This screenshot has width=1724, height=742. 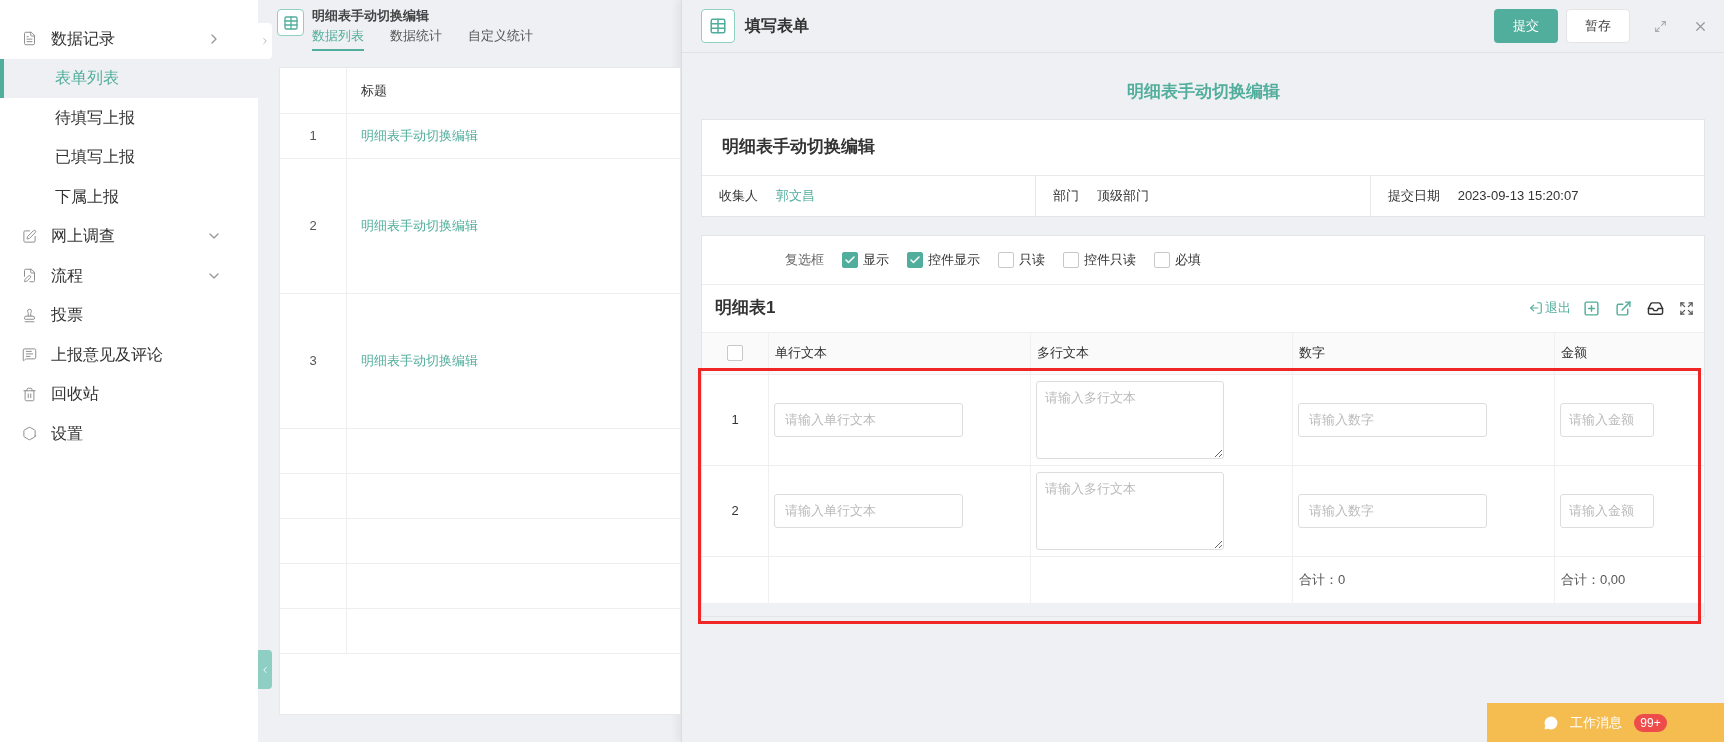 What do you see at coordinates (29, 39) in the screenshot?
I see `document-icon` at bounding box center [29, 39].